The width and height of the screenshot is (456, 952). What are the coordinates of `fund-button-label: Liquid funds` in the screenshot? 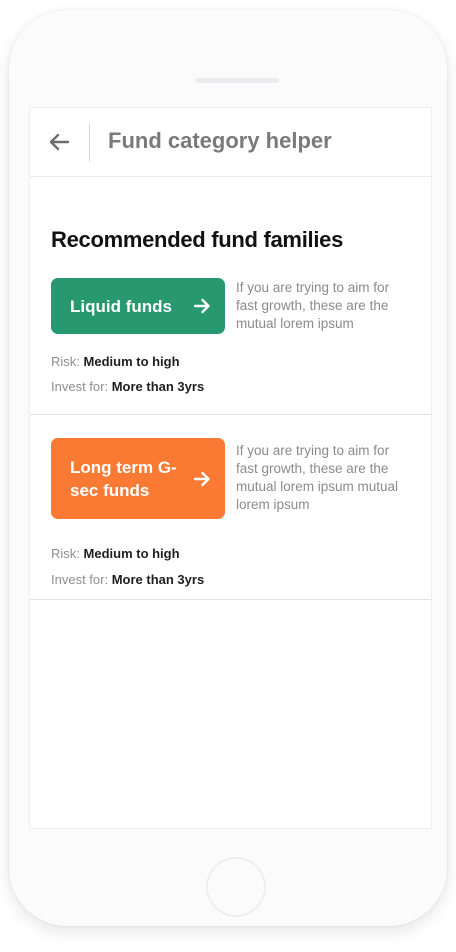 It's located at (121, 306).